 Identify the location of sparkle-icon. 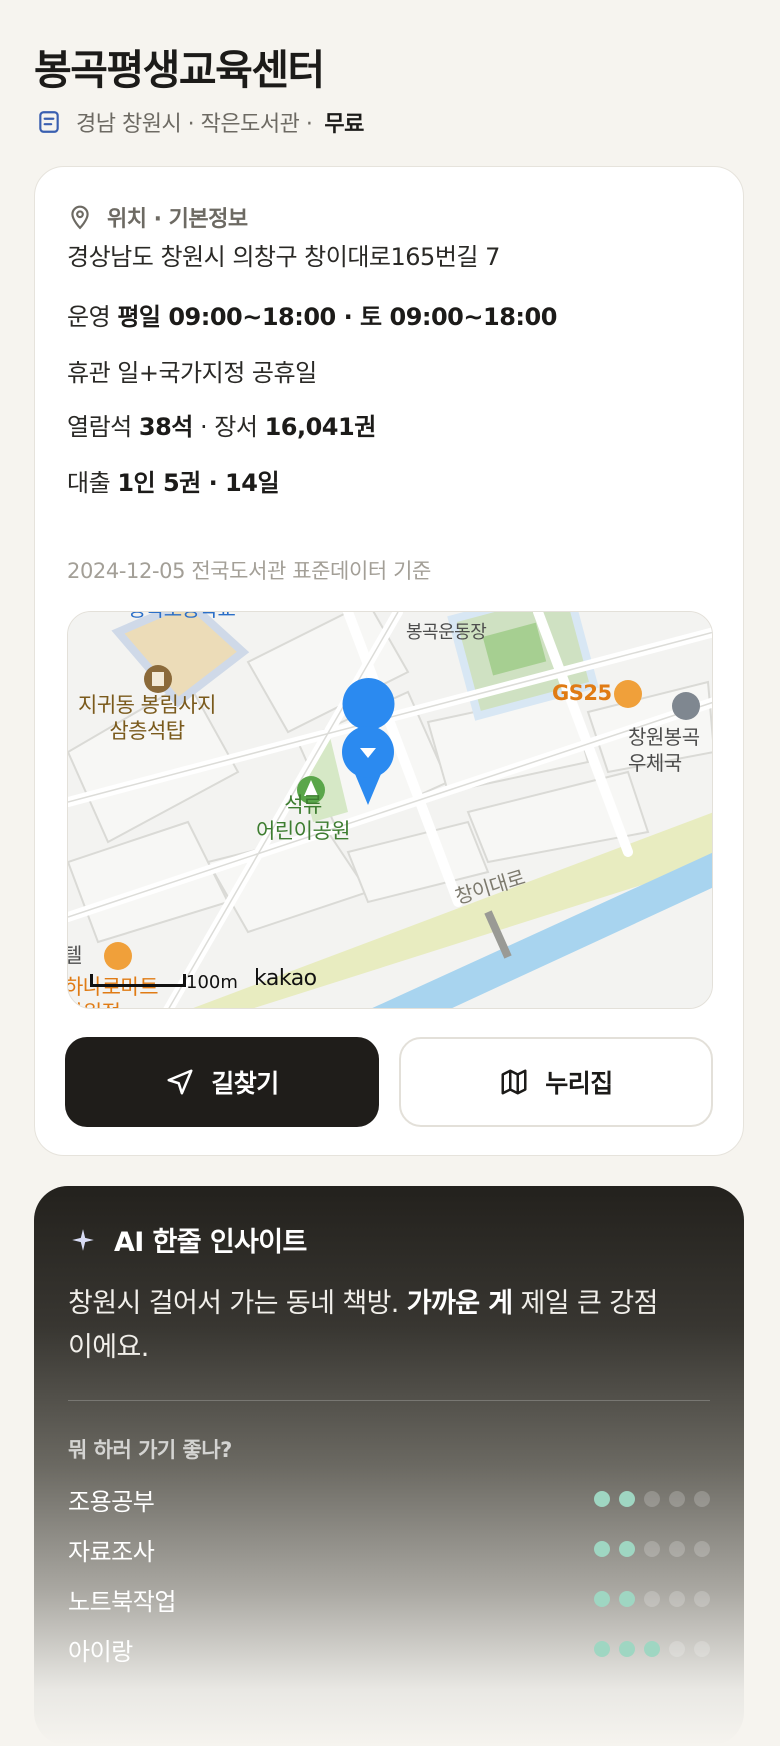
(83, 1239).